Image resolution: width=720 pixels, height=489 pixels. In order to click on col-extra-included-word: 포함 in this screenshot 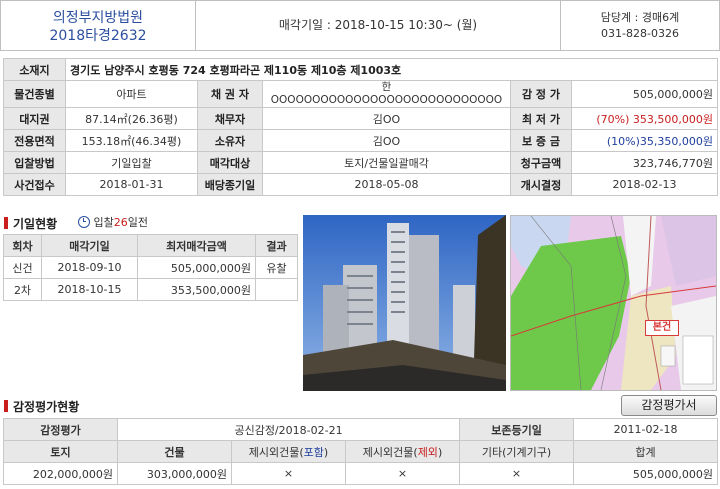, I will do `click(313, 452)`.